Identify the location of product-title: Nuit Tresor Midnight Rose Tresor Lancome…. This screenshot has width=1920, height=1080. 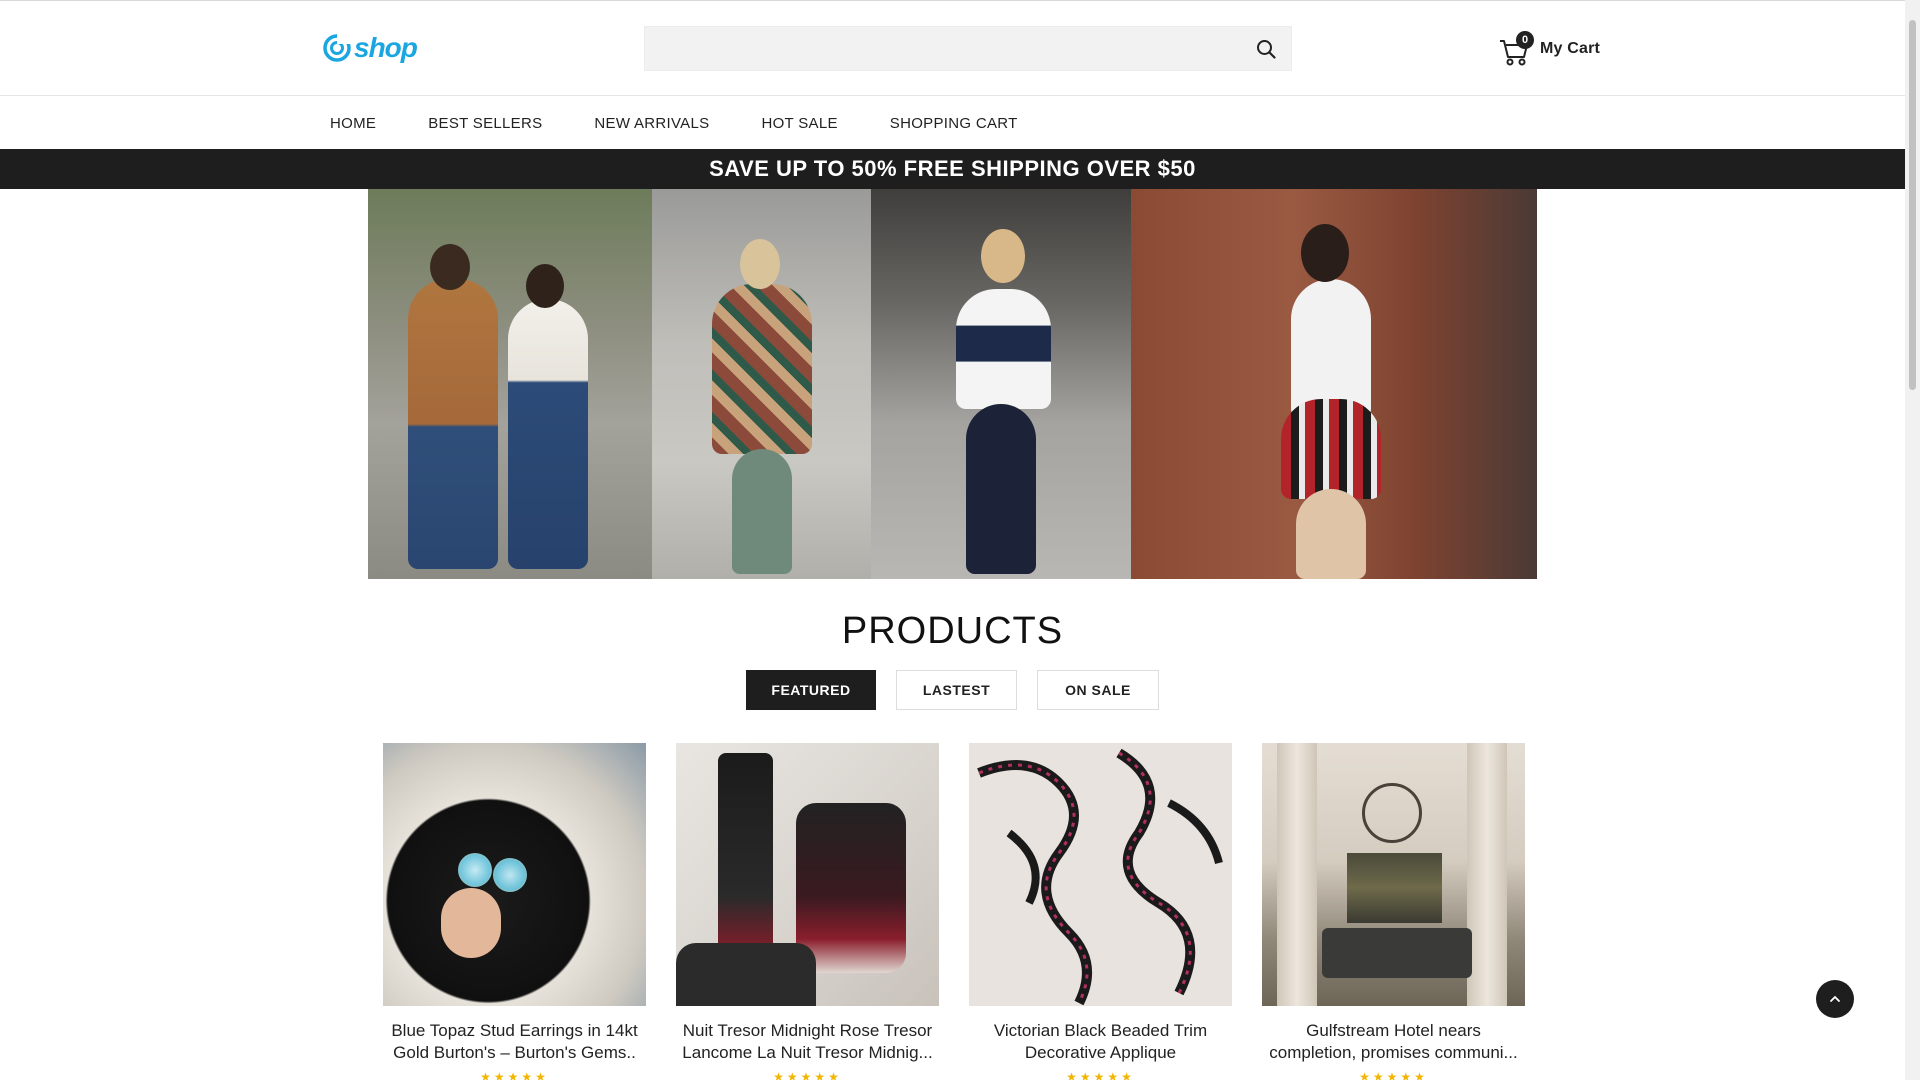
(807, 1042).